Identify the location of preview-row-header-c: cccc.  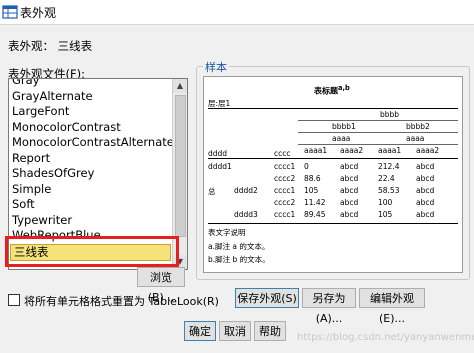
(282, 153).